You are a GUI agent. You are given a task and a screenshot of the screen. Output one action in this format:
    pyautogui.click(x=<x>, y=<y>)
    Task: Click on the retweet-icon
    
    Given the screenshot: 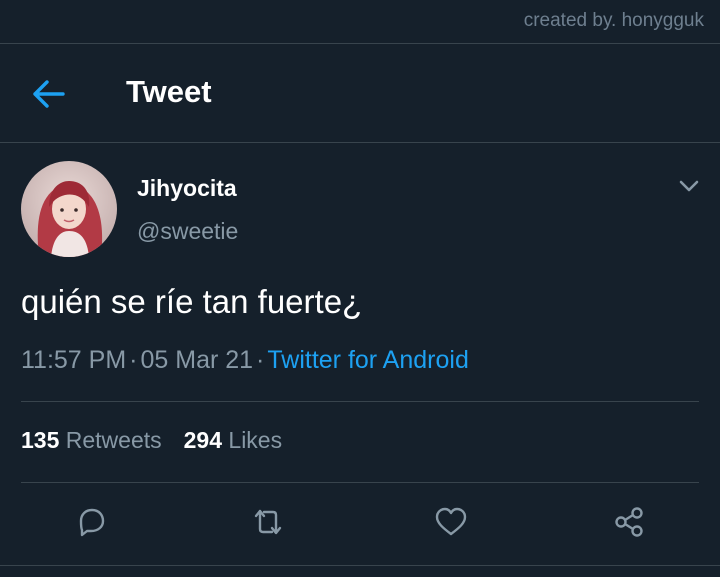 What is the action you would take?
    pyautogui.click(x=268, y=522)
    